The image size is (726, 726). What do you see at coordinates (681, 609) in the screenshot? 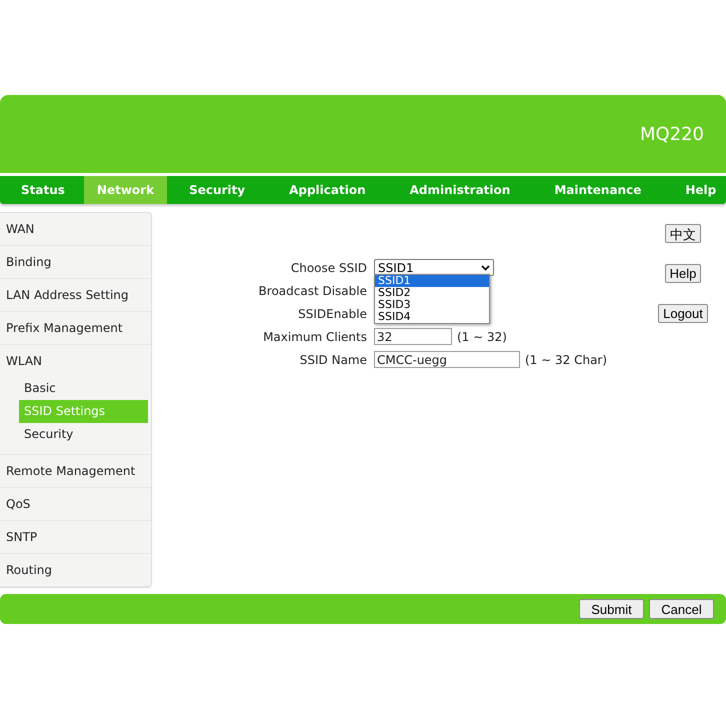
I see `cancel-button: Cancel` at bounding box center [681, 609].